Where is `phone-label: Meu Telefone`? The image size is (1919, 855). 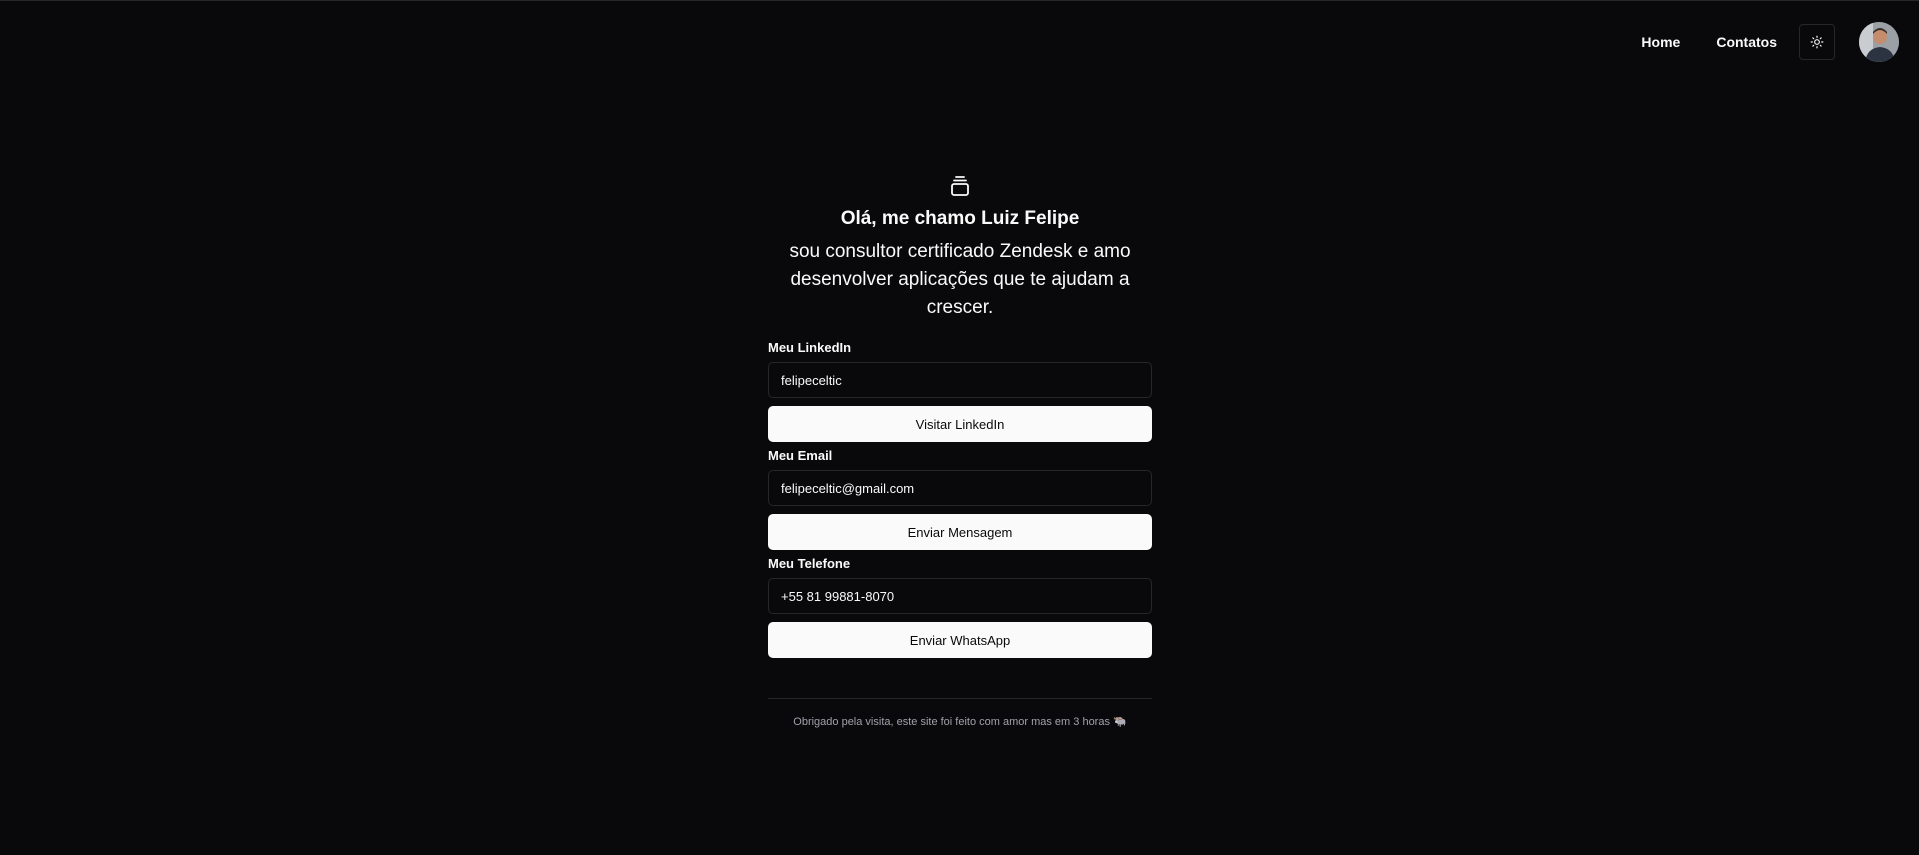
phone-label: Meu Telefone is located at coordinates (809, 563).